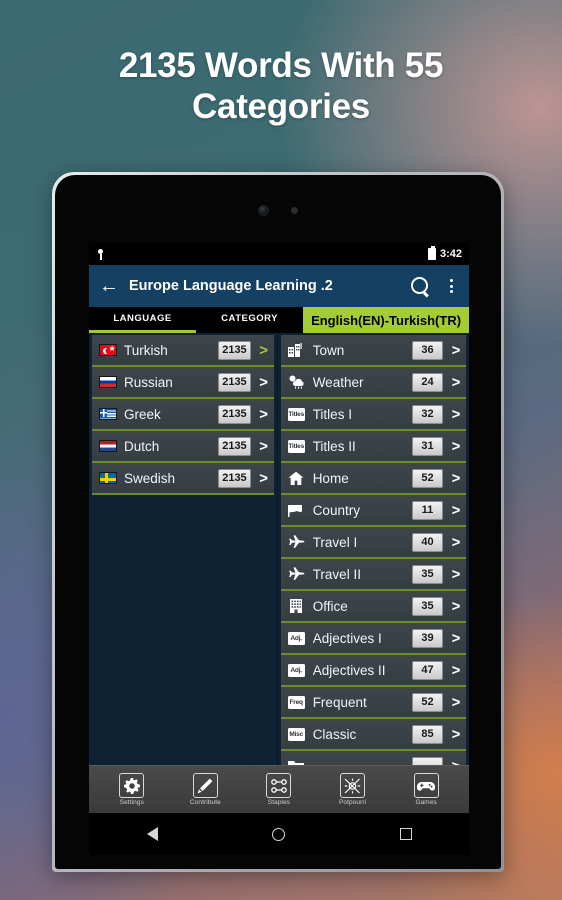 Image resolution: width=562 pixels, height=900 pixels. What do you see at coordinates (373, 383) in the screenshot?
I see `list-item: Weather 24 >` at bounding box center [373, 383].